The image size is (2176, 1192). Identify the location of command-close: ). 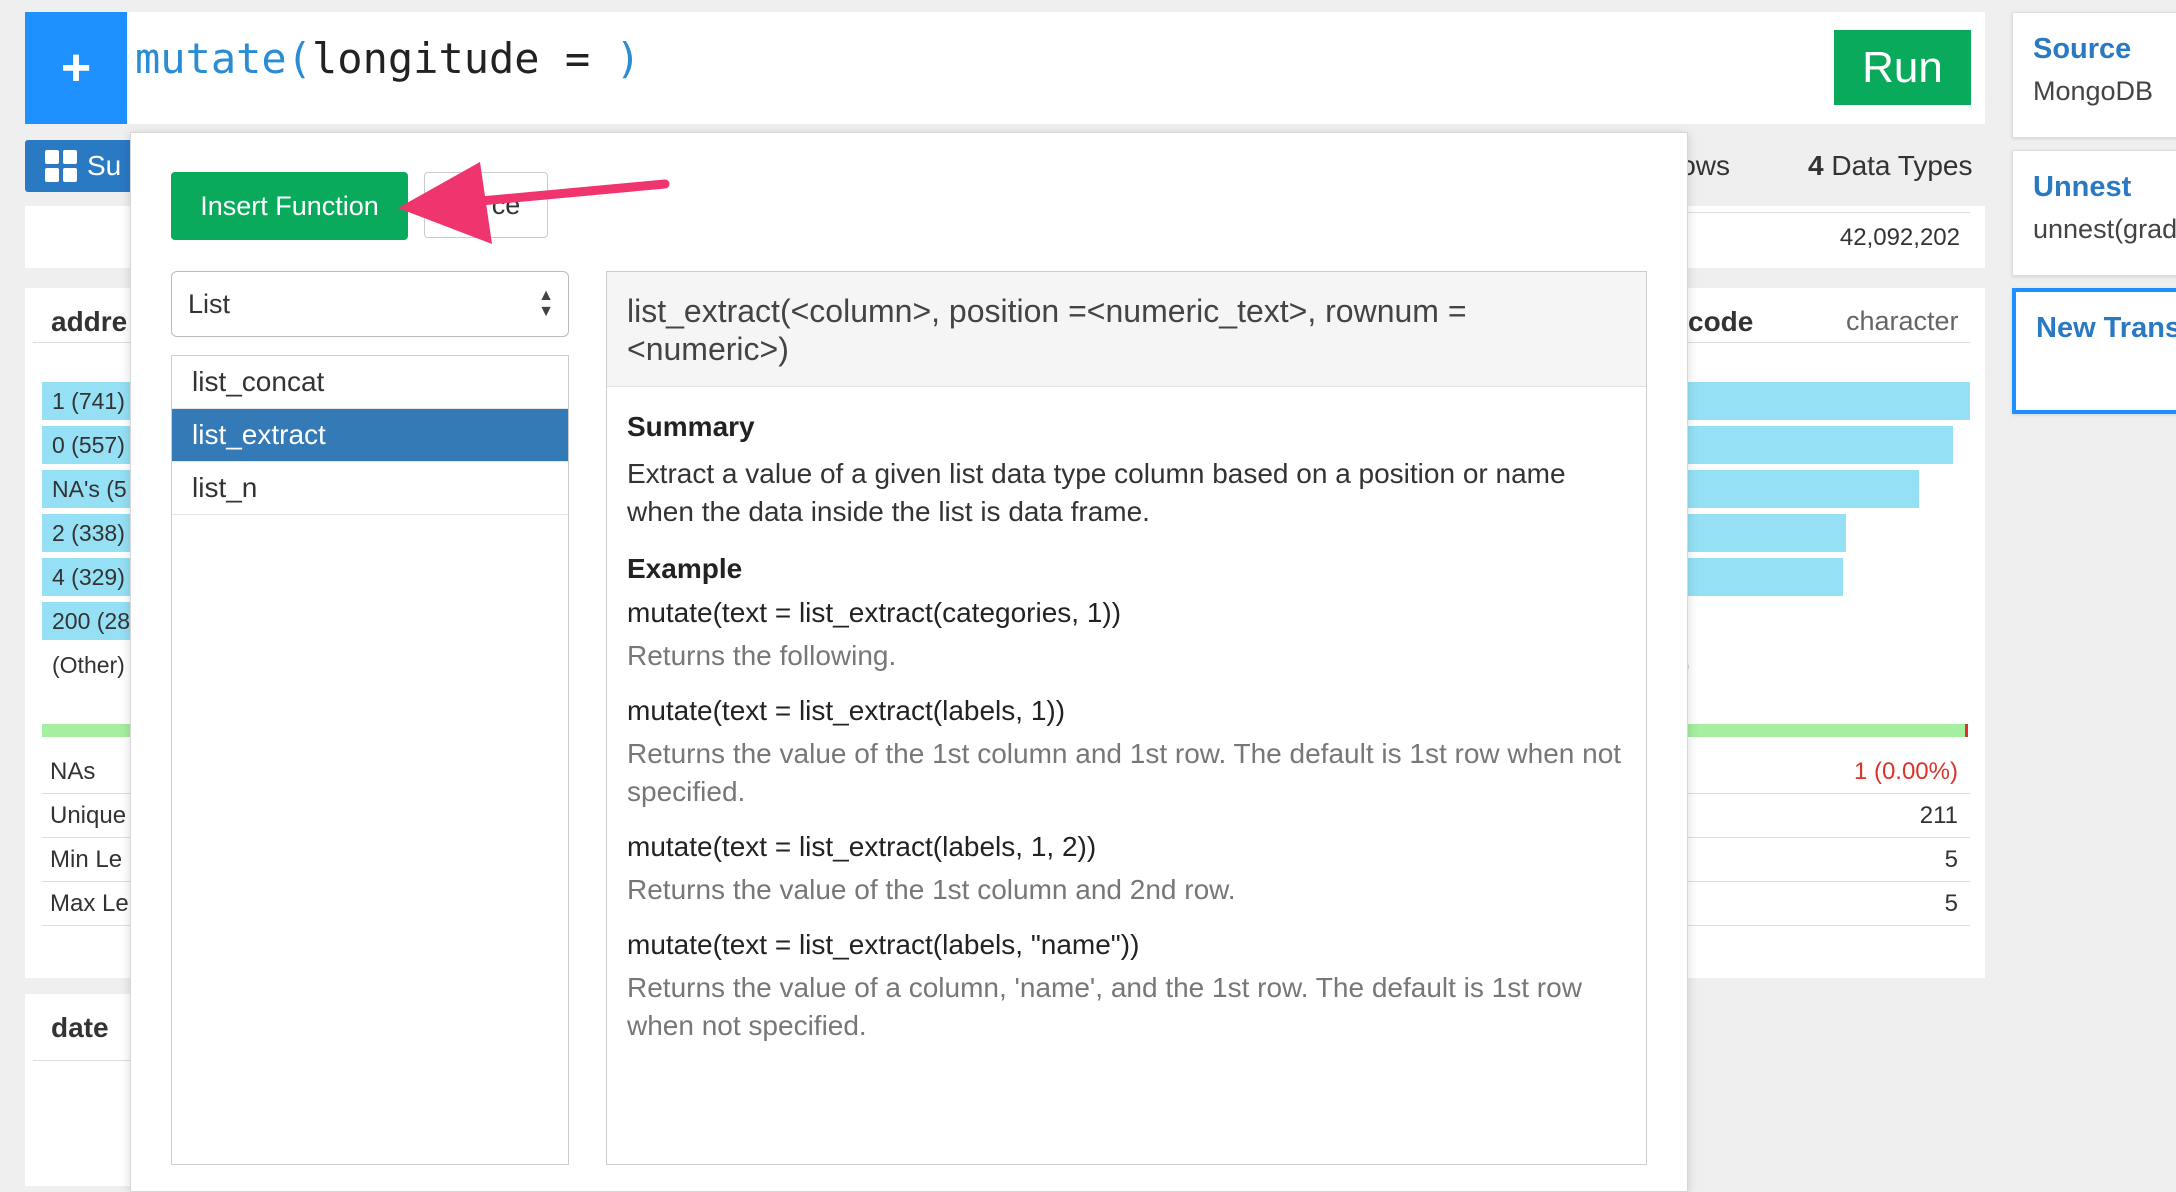
(628, 58).